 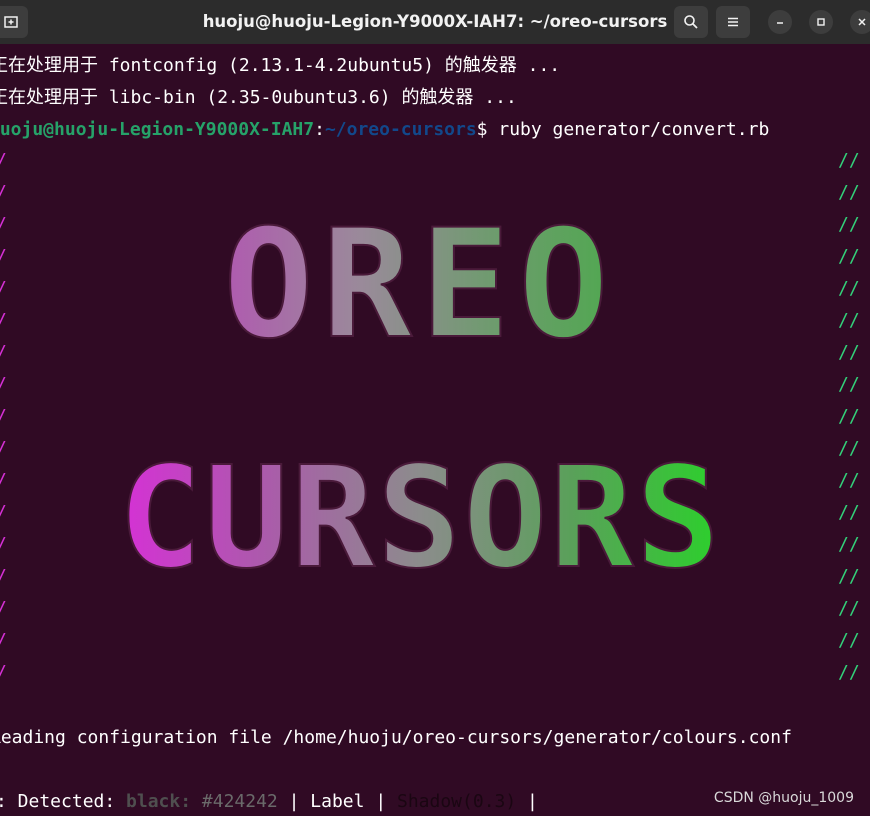 What do you see at coordinates (634, 129) in the screenshot?
I see `command-text: ruby generator/convert.rb` at bounding box center [634, 129].